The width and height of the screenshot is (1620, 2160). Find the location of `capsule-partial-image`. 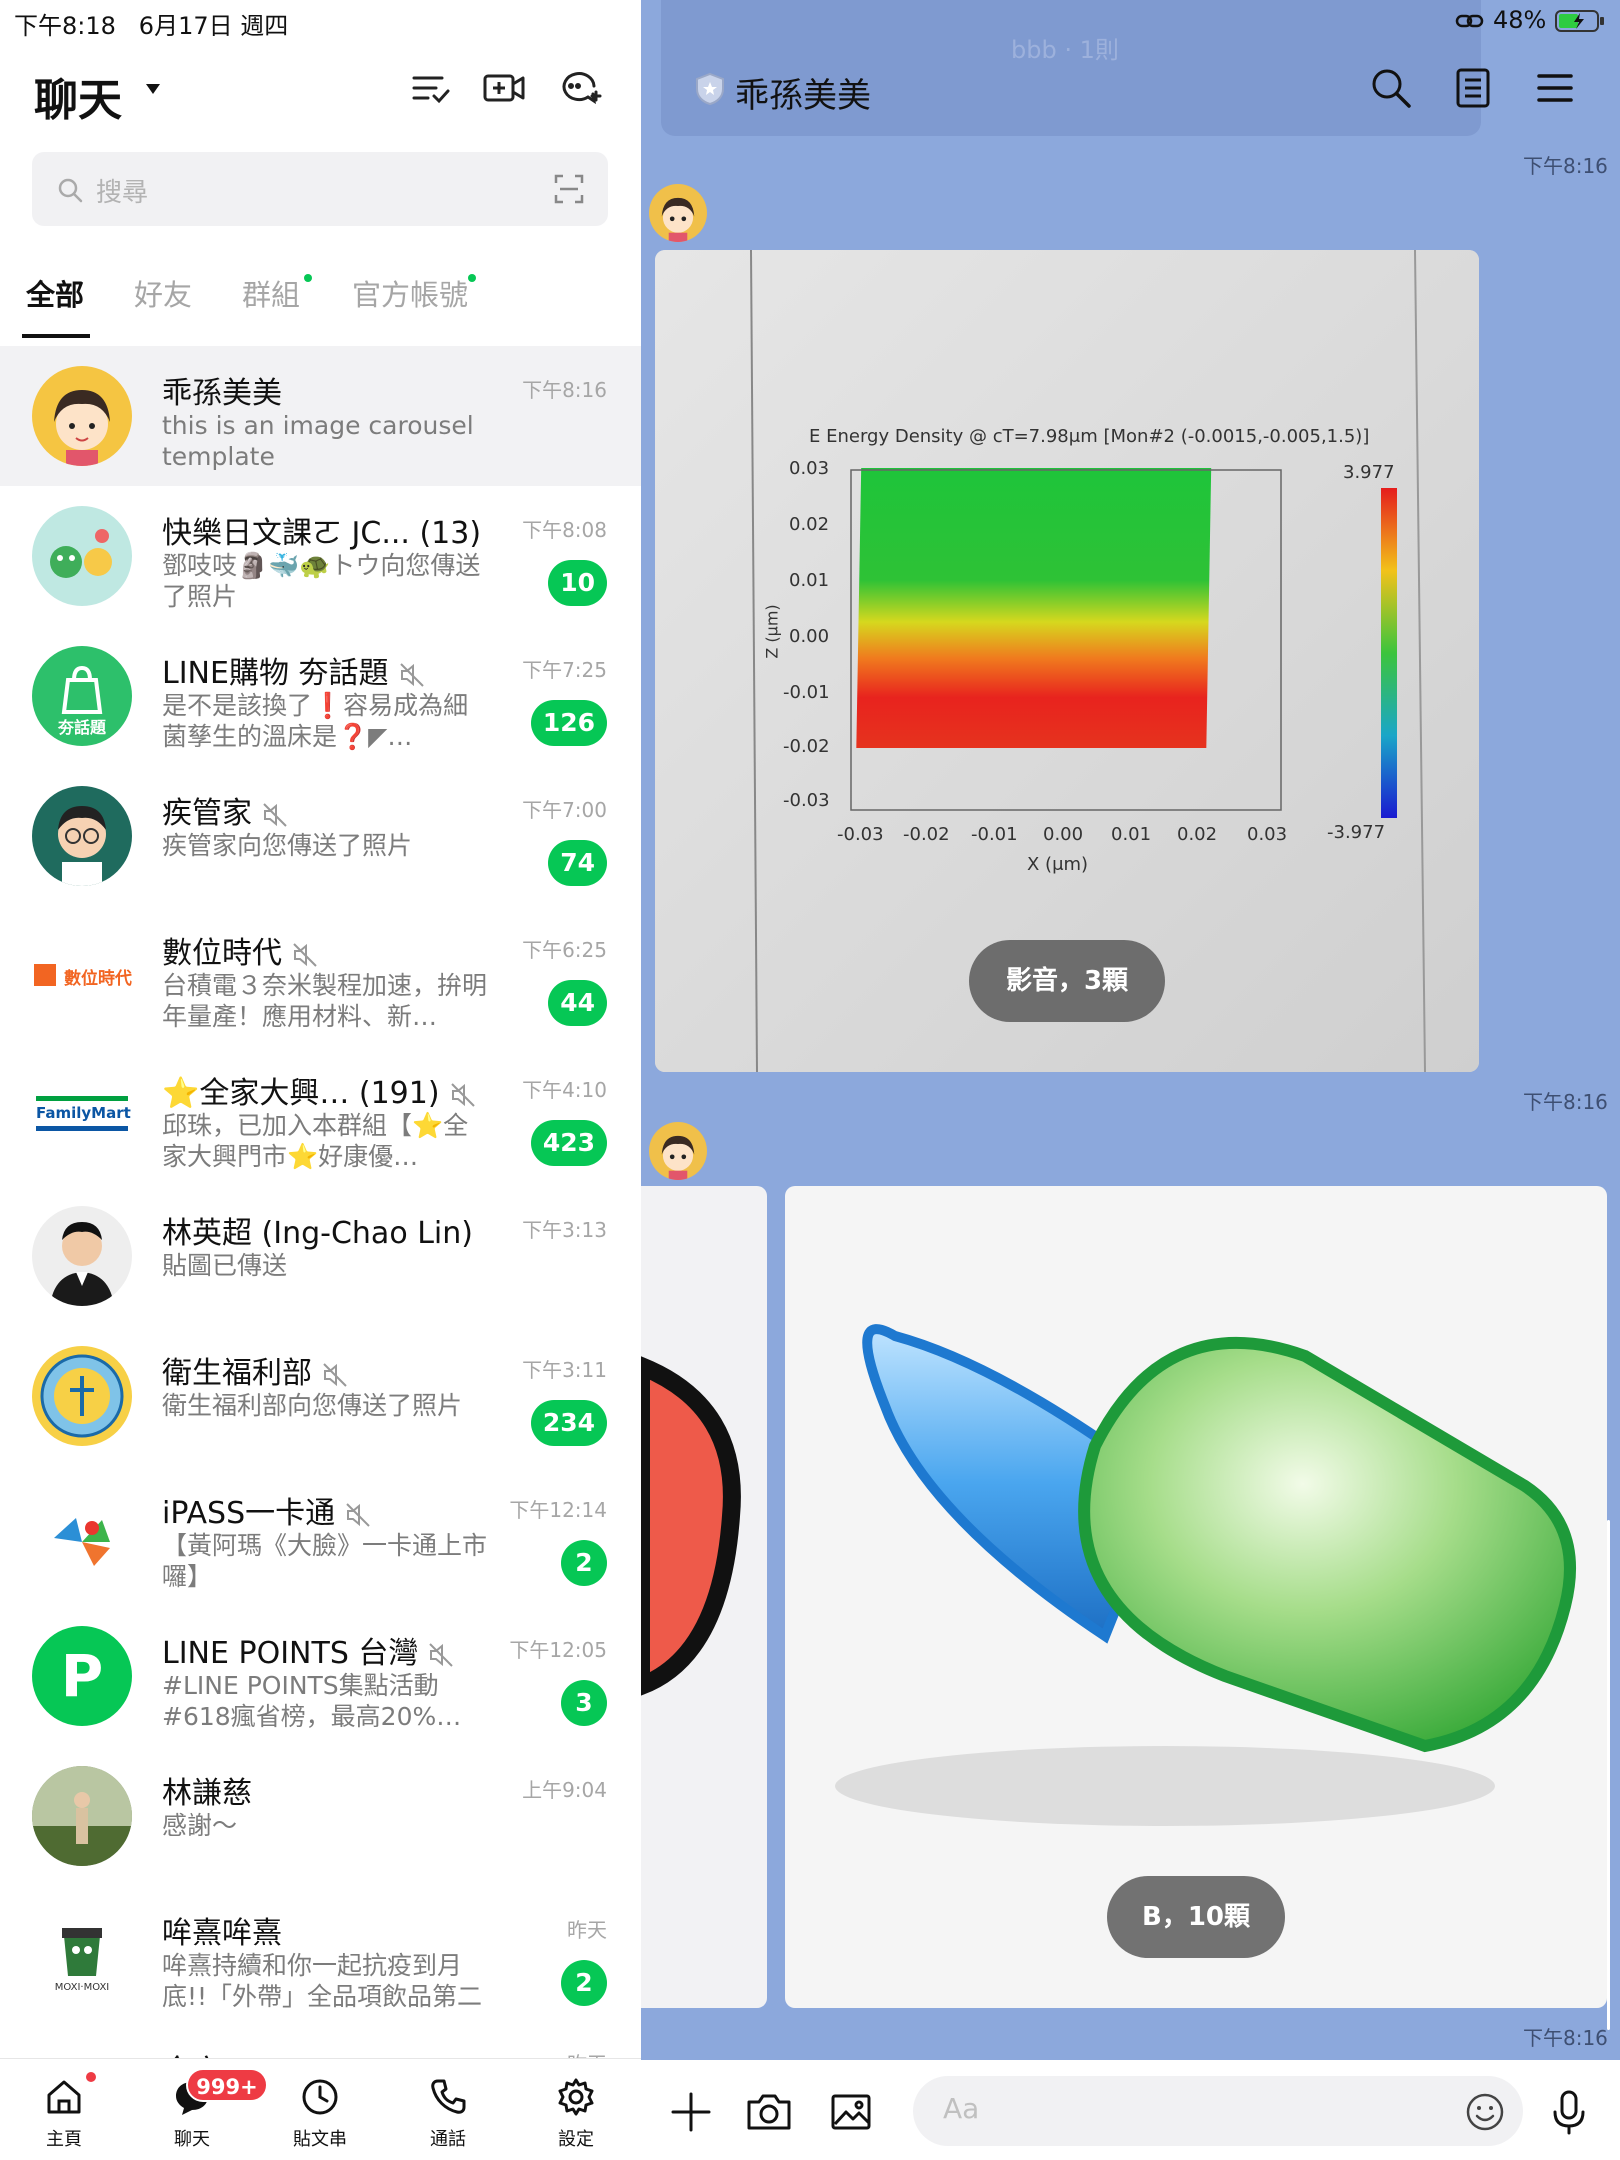

capsule-partial-image is located at coordinates (691, 1526).